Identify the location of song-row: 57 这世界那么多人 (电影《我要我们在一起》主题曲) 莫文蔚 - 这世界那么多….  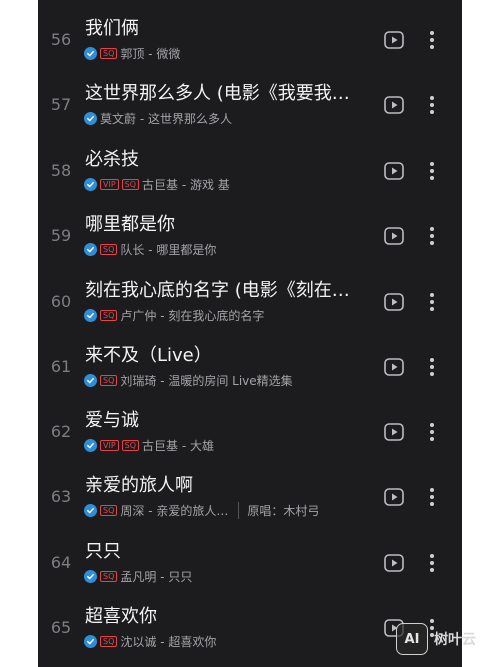
(250, 105).